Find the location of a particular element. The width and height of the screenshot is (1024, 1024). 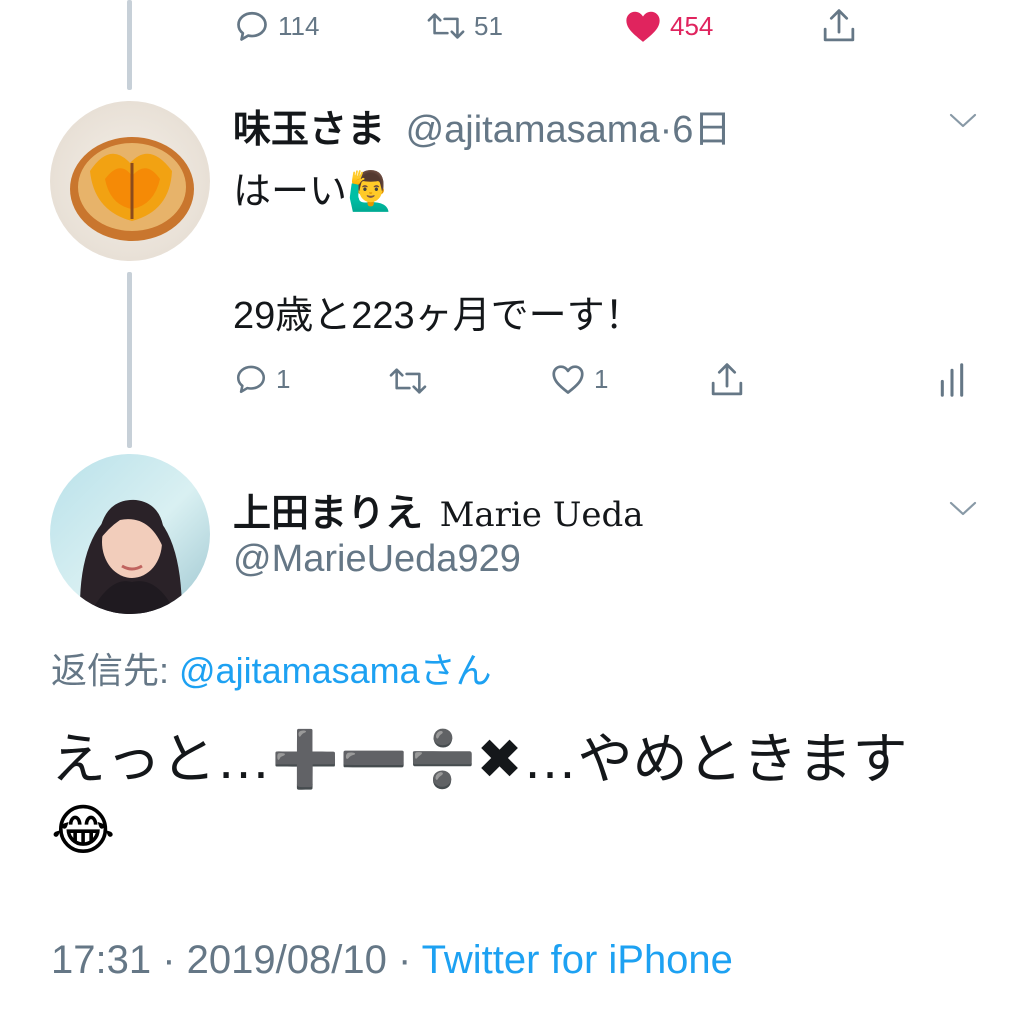

timestamp: 17:31 · 2019/08/10 · is located at coordinates (236, 960).